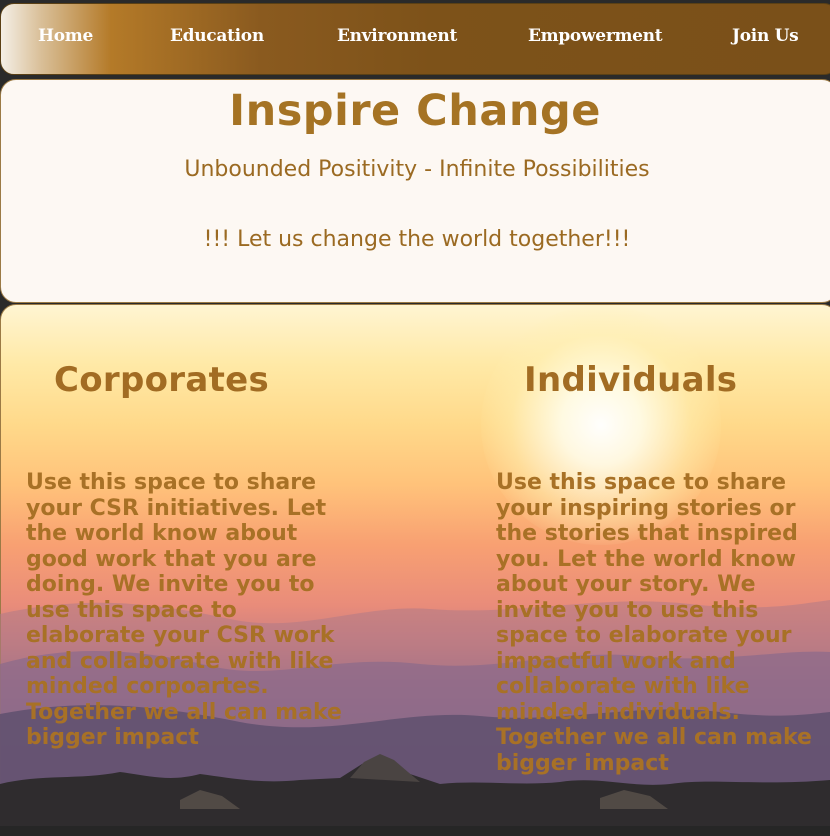 This screenshot has width=830, height=836. What do you see at coordinates (162, 380) in the screenshot?
I see `corporates-heading: Corporates` at bounding box center [162, 380].